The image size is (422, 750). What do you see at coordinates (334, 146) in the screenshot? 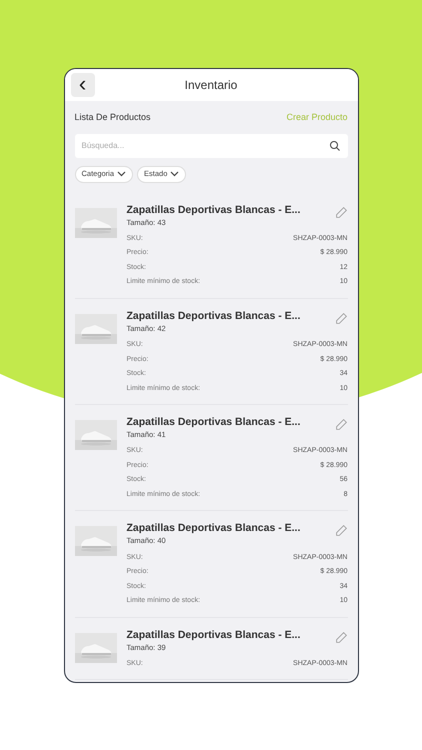
I see `search-icon` at bounding box center [334, 146].